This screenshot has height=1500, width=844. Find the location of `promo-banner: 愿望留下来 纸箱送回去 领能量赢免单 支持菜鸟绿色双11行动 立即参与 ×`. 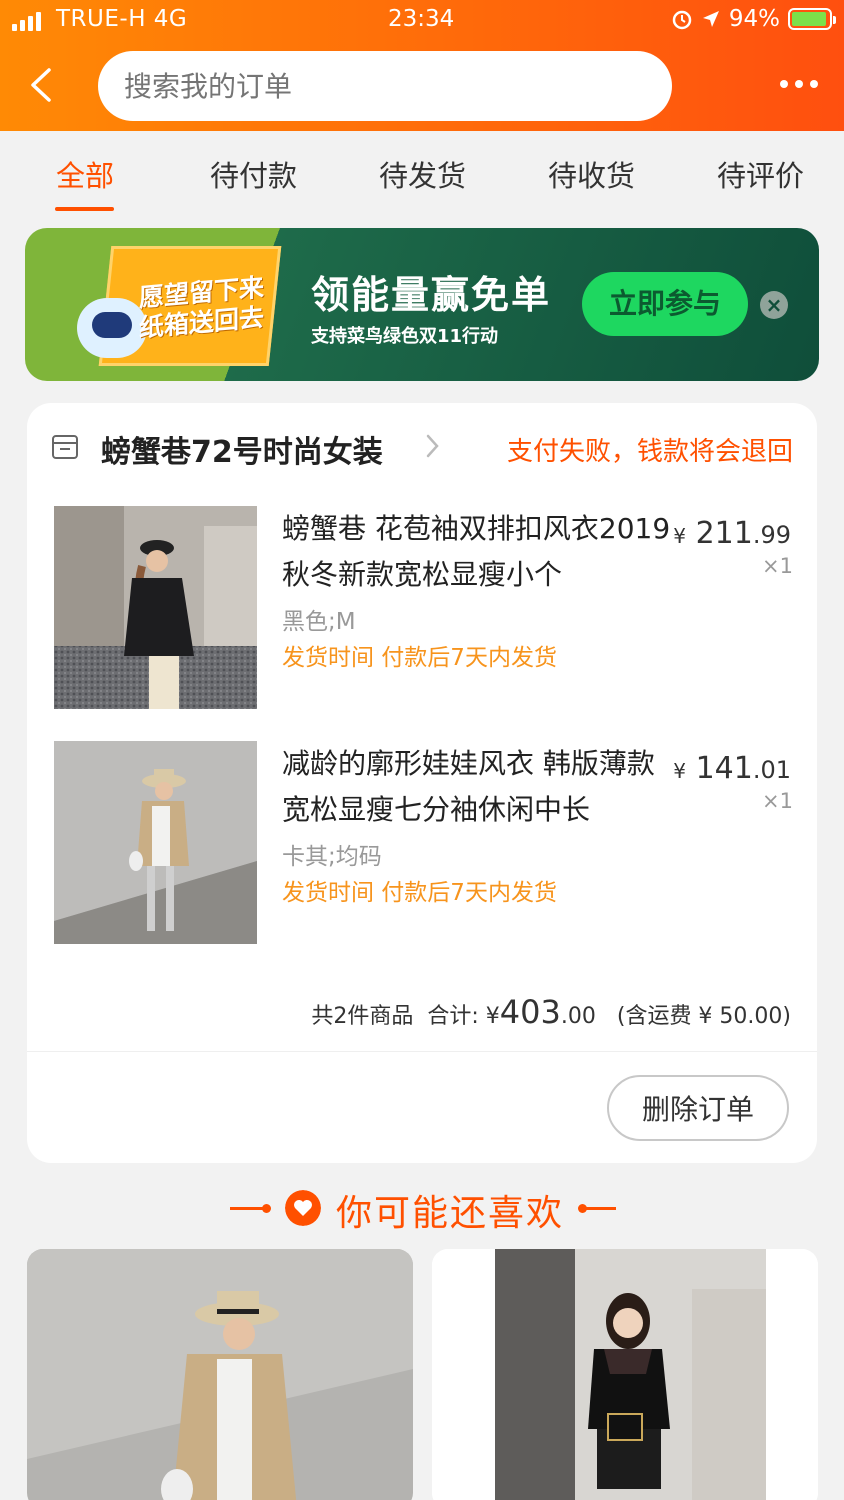

promo-banner: 愿望留下来 纸箱送回去 领能量赢免单 支持菜鸟绿色双11行动 立即参与 × is located at coordinates (422, 304).